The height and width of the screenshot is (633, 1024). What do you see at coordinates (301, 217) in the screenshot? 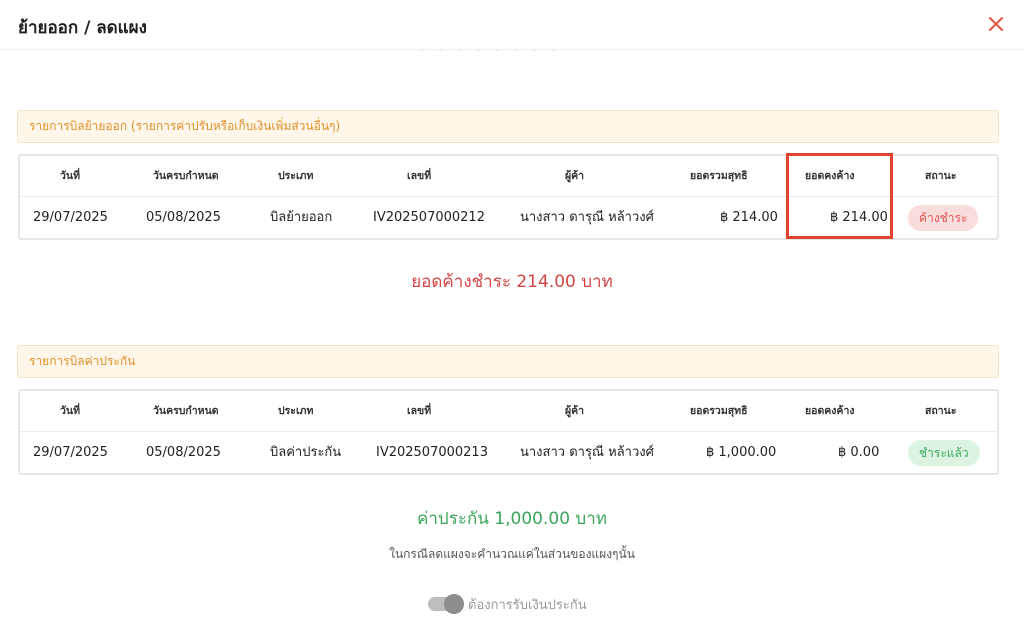
I see `cell-type: บิลย้ายออก` at bounding box center [301, 217].